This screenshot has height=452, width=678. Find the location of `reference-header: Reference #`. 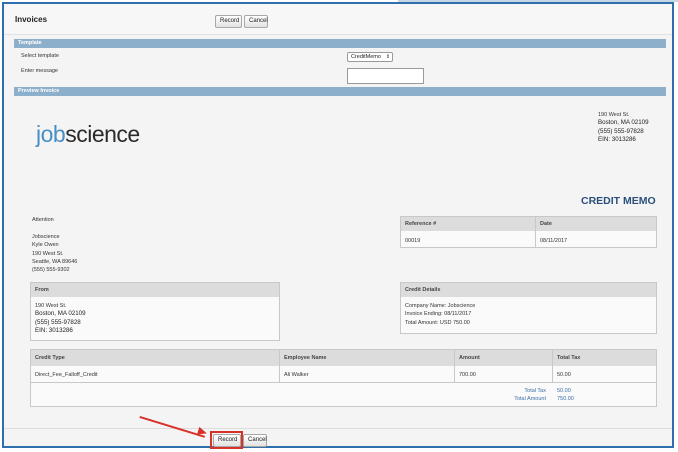

reference-header: Reference # is located at coordinates (421, 224).